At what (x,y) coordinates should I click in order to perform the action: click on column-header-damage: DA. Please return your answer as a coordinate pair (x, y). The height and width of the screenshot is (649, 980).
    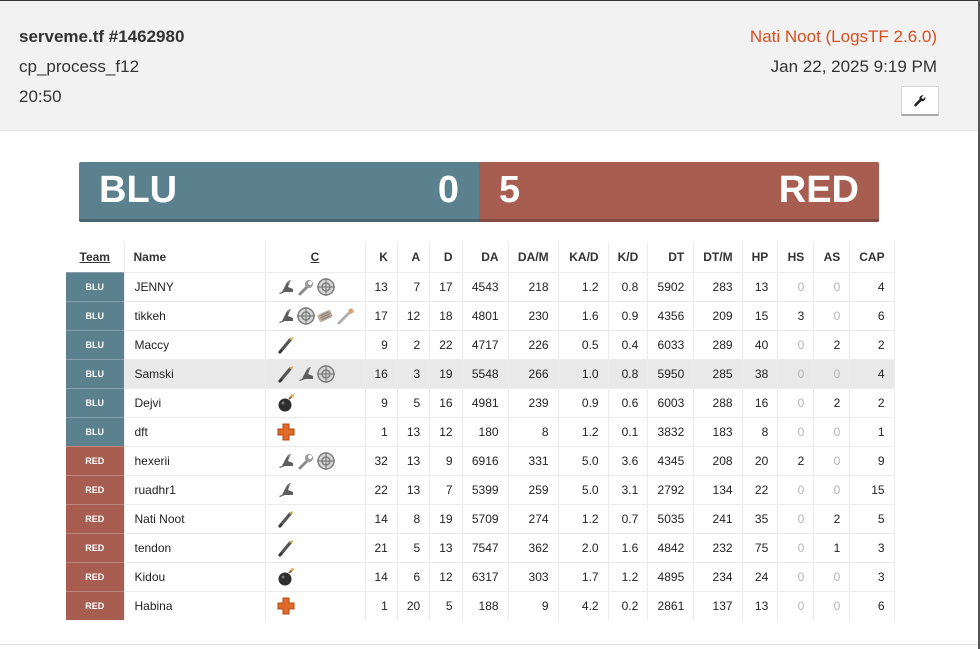
    Looking at the image, I should click on (485, 257).